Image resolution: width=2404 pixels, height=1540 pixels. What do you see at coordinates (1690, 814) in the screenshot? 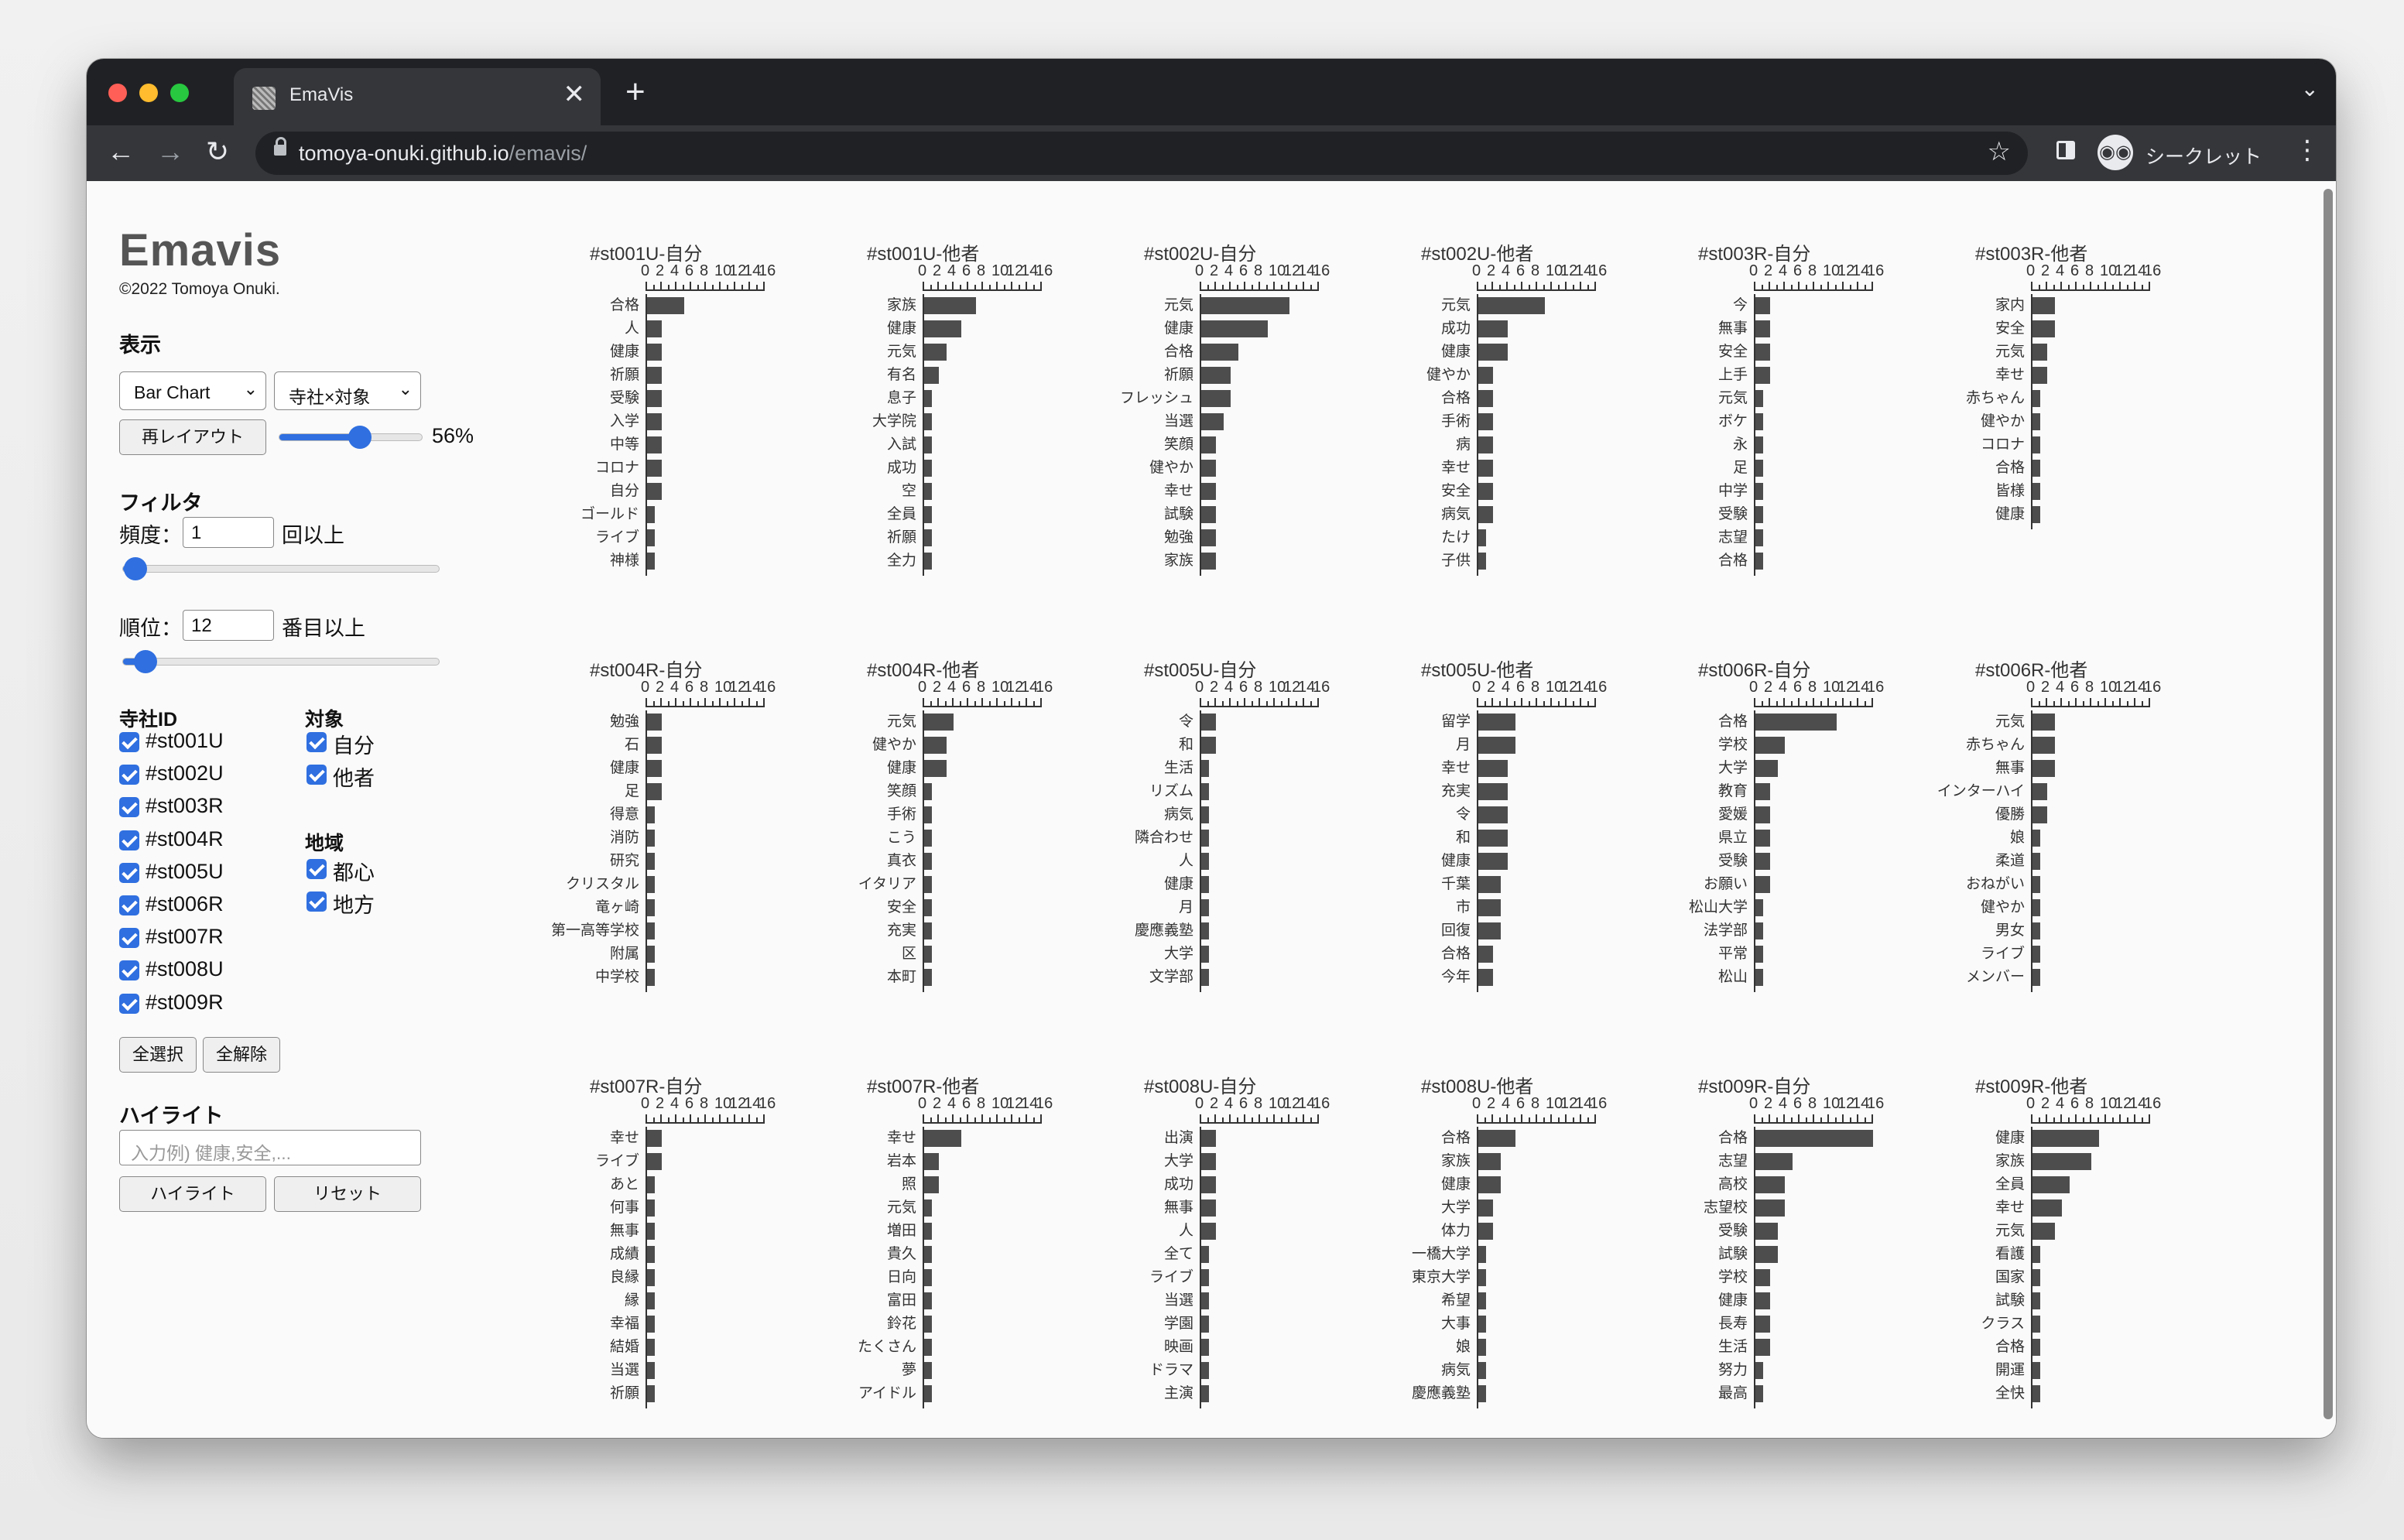
I see `category-label: 愛媛` at bounding box center [1690, 814].